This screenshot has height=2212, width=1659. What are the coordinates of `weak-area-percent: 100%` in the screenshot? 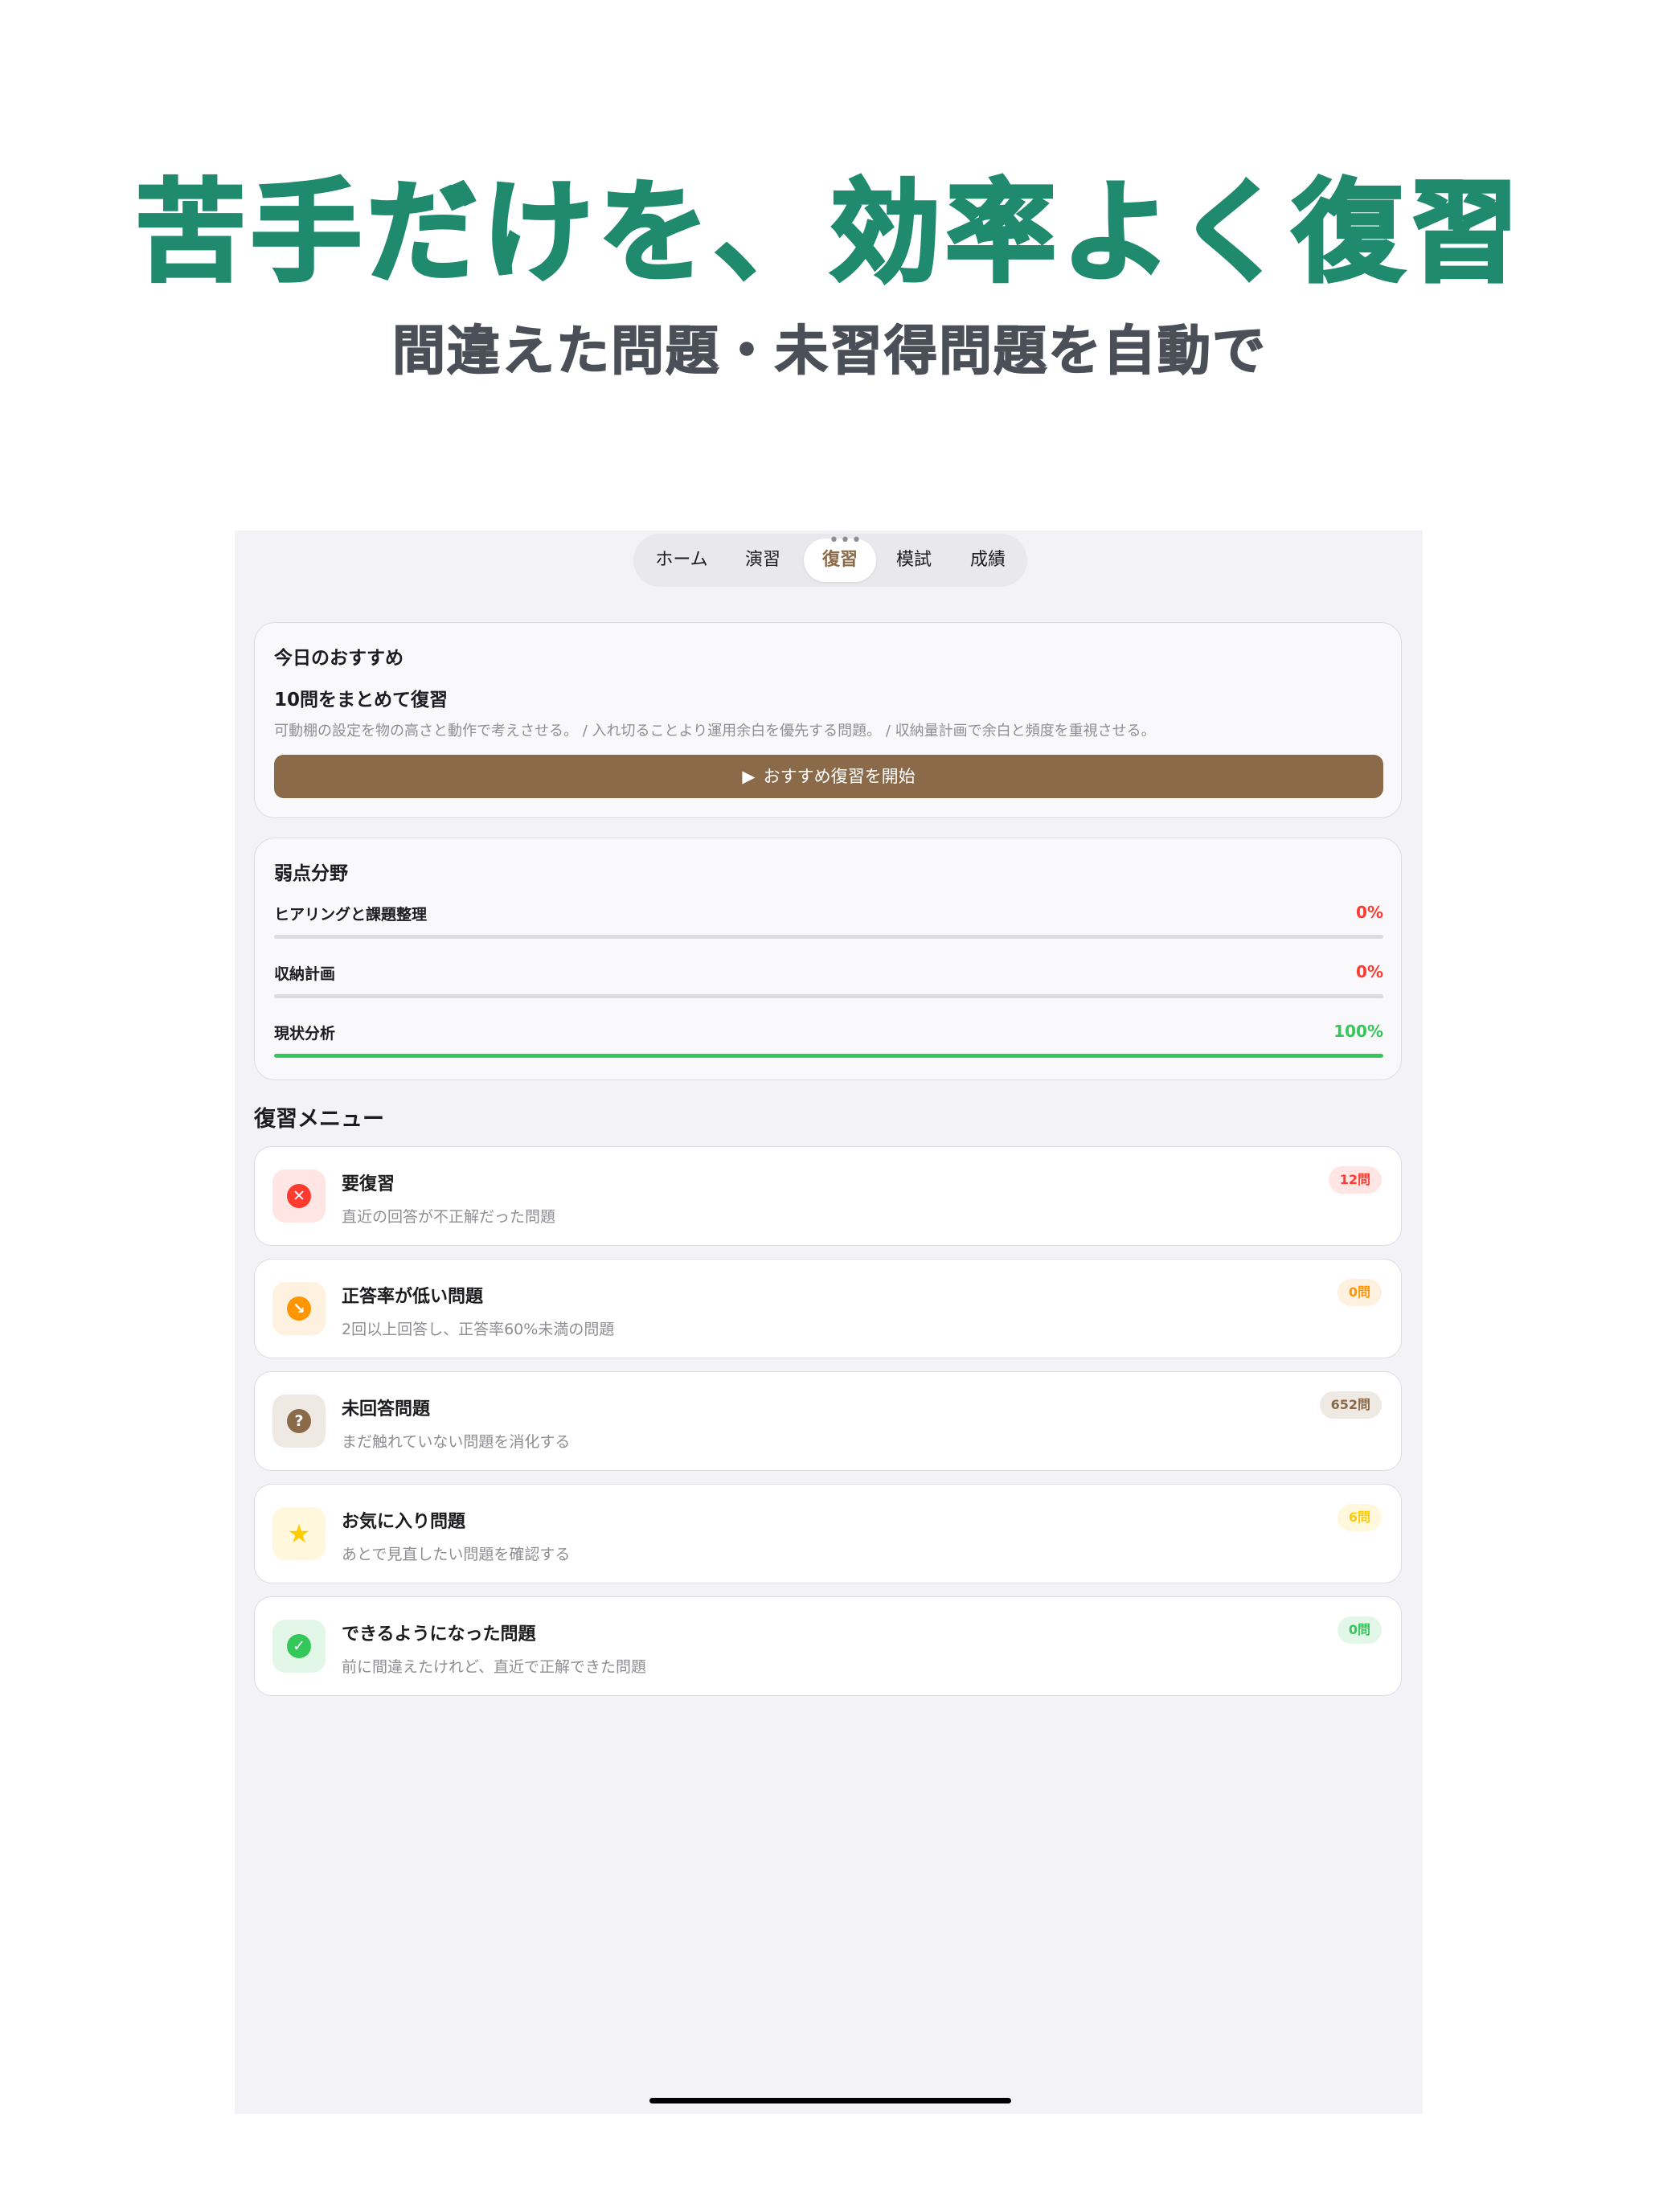 It's located at (1358, 1031).